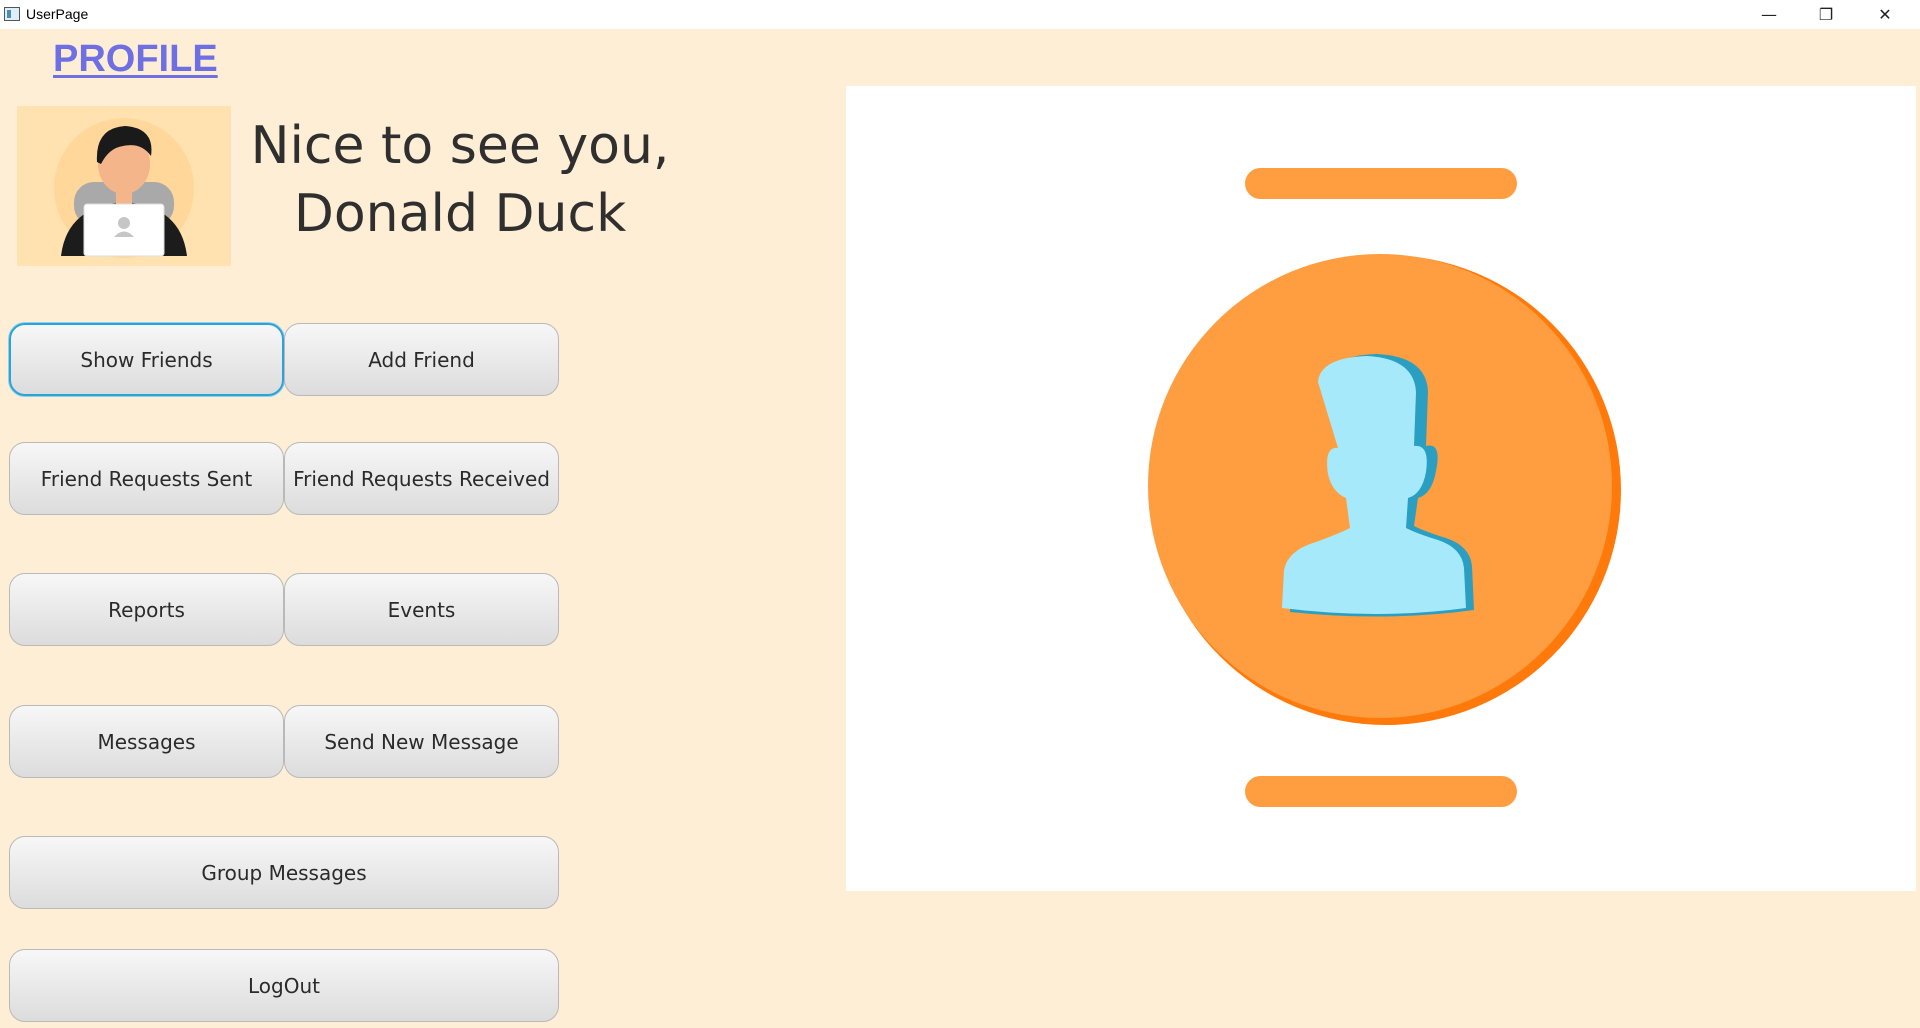 The image size is (1920, 1028). Describe the element at coordinates (1769, 14) in the screenshot. I see `minimize-button: —` at that location.